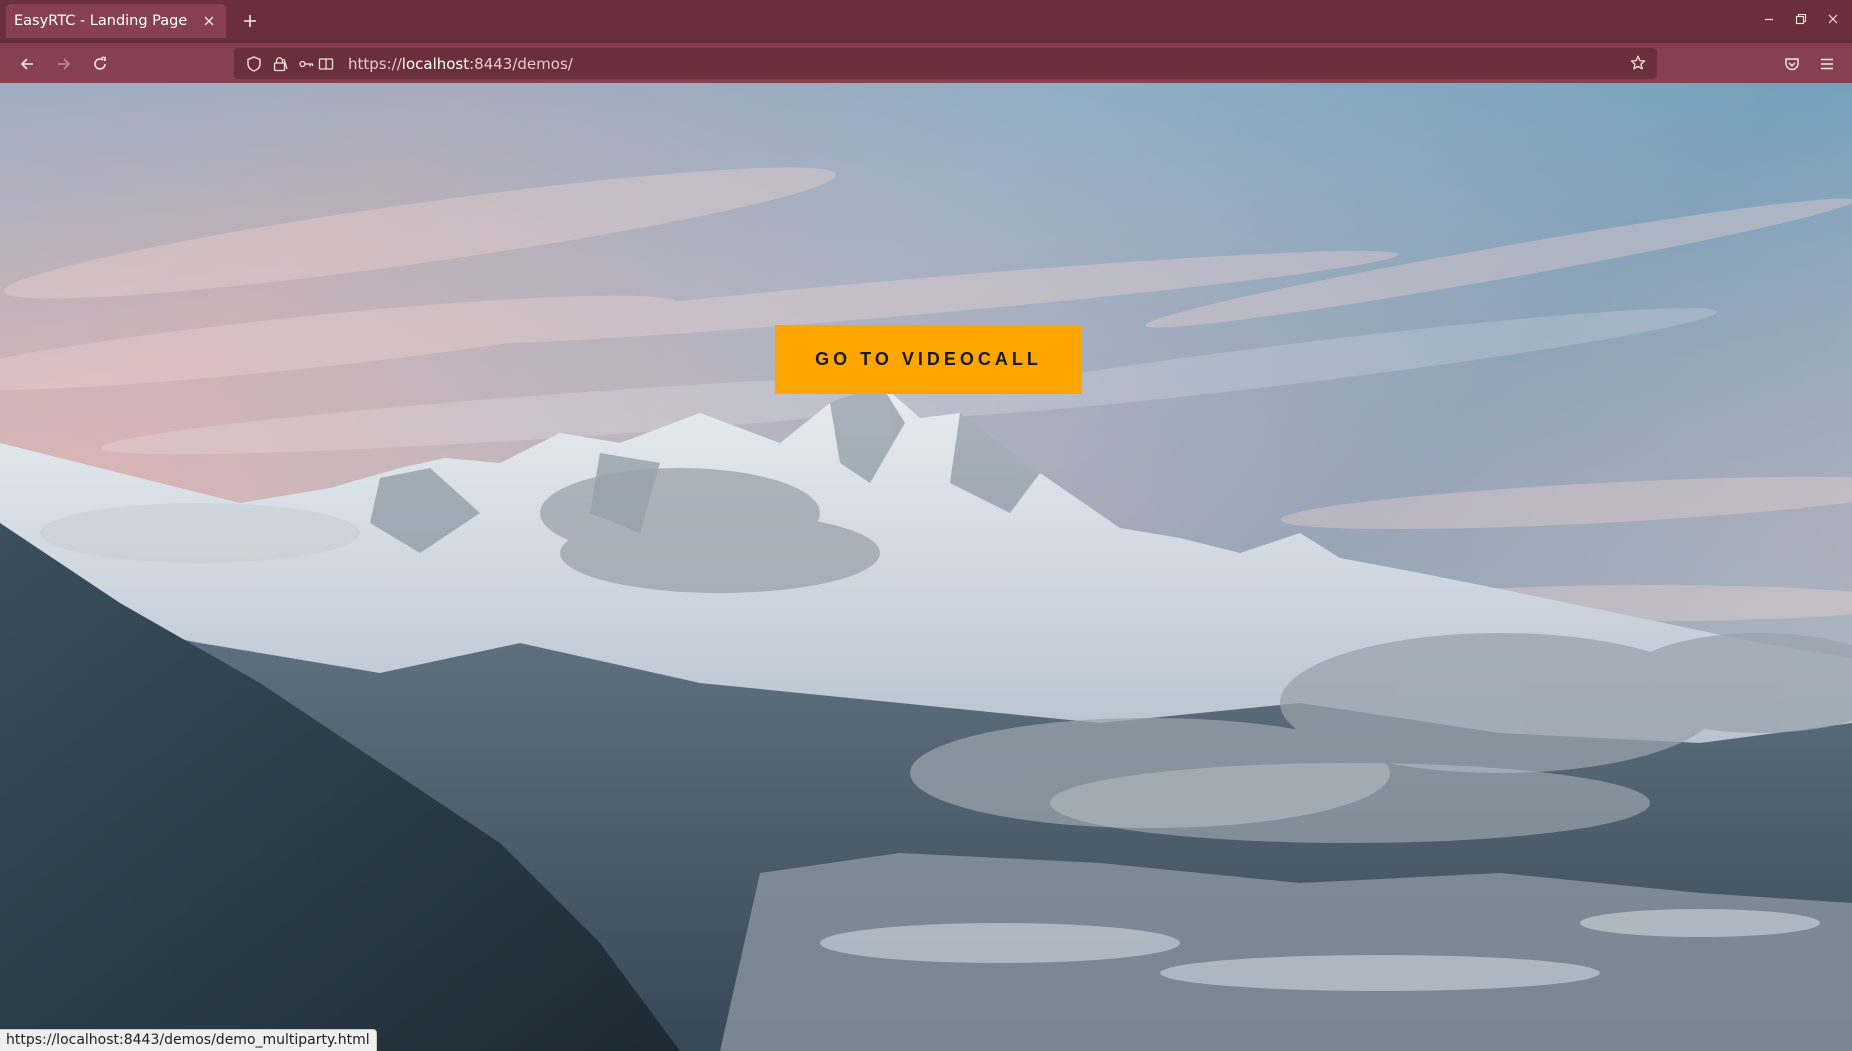 Image resolution: width=1852 pixels, height=1051 pixels. I want to click on url-text: https://localhost:8443/demos/, so click(460, 64).